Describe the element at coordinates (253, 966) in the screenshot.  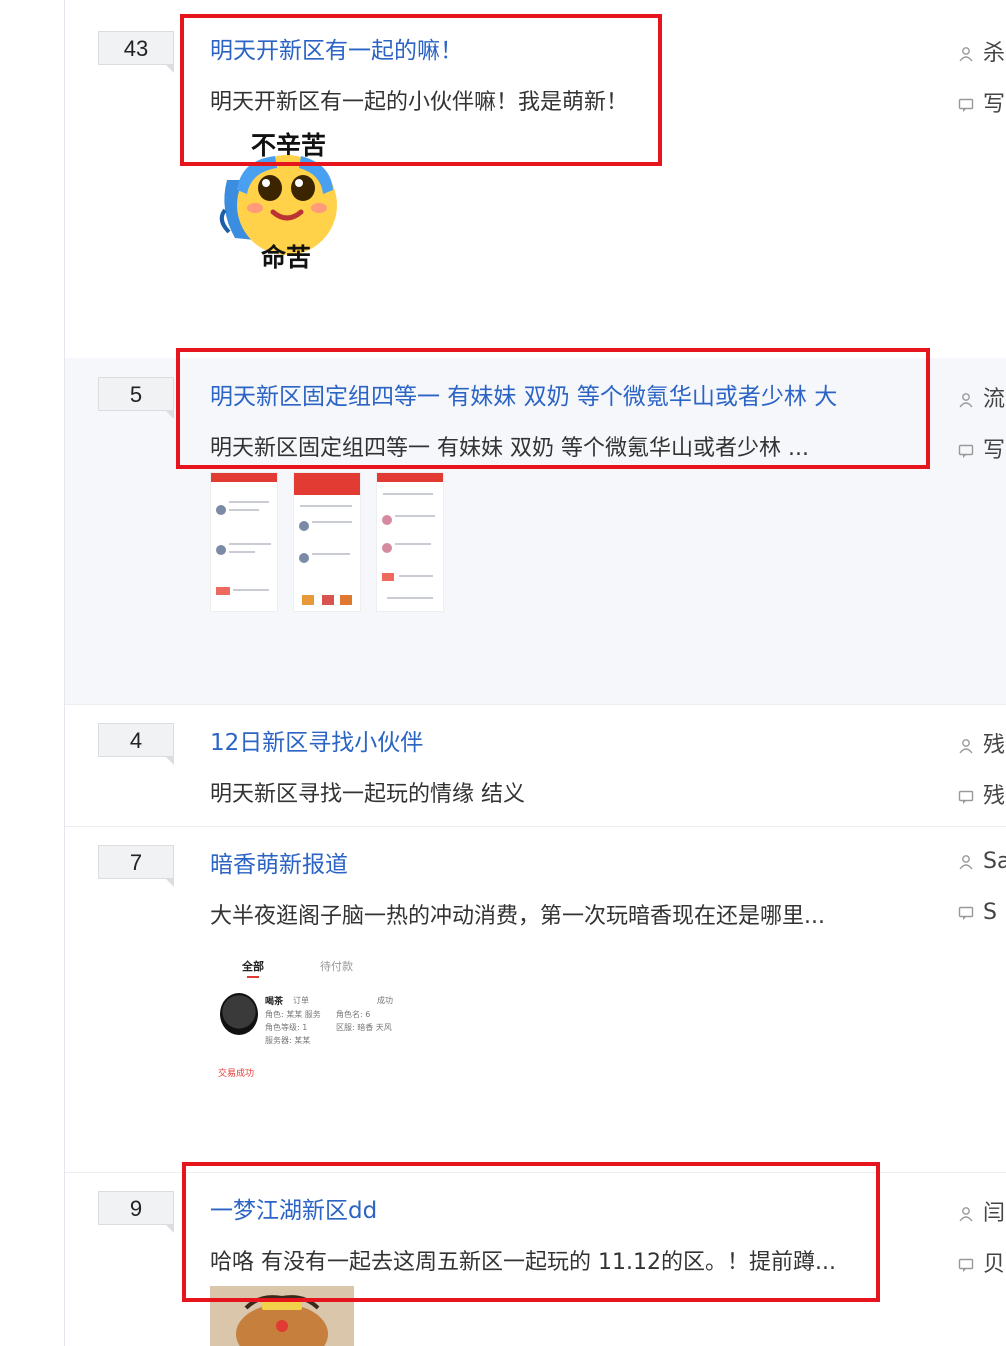
I see `screenshot-tab-all: 全部` at that location.